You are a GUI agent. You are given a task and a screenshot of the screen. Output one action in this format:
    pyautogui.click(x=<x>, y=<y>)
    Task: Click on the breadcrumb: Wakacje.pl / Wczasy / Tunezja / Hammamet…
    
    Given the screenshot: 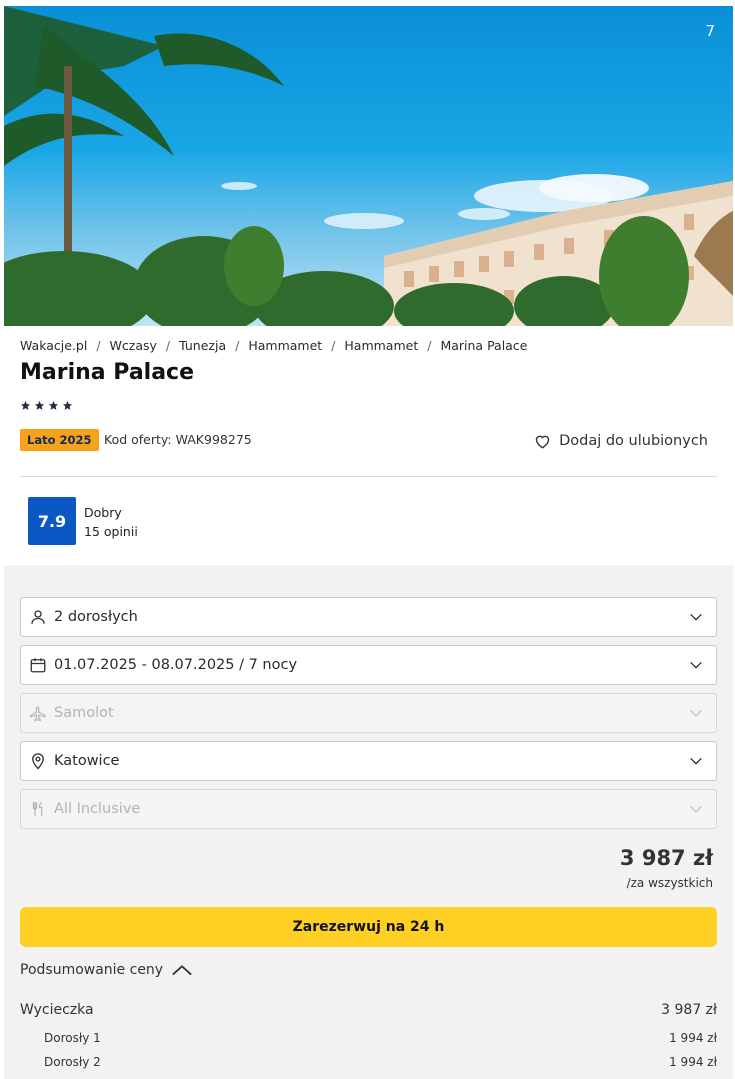 What is the action you would take?
    pyautogui.click(x=273, y=345)
    